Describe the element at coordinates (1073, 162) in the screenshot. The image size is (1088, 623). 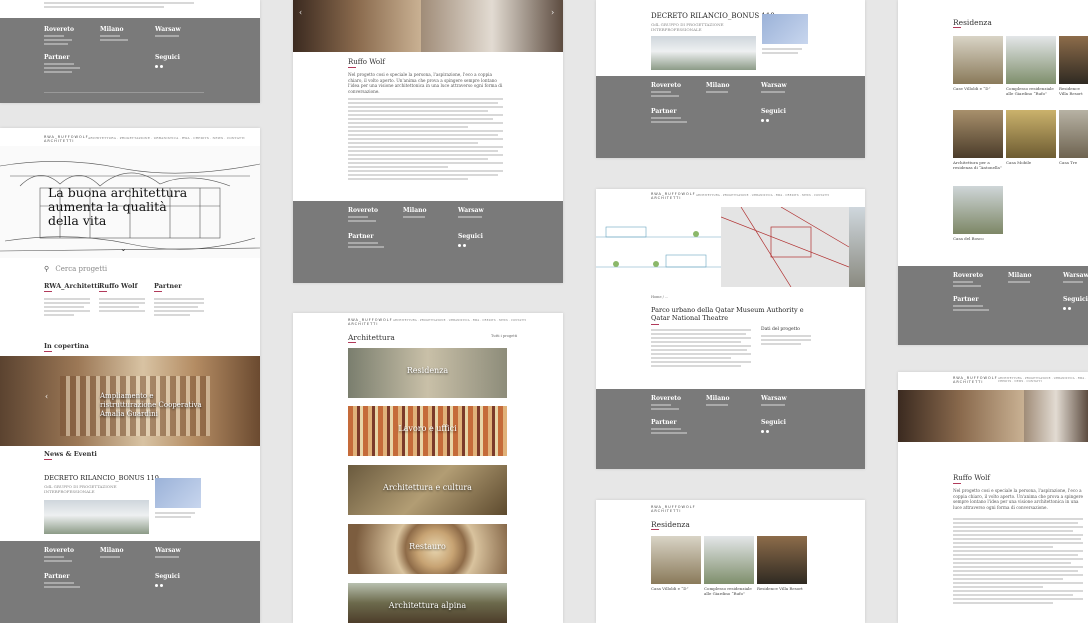
I see `project-name: Casa Tre` at that location.